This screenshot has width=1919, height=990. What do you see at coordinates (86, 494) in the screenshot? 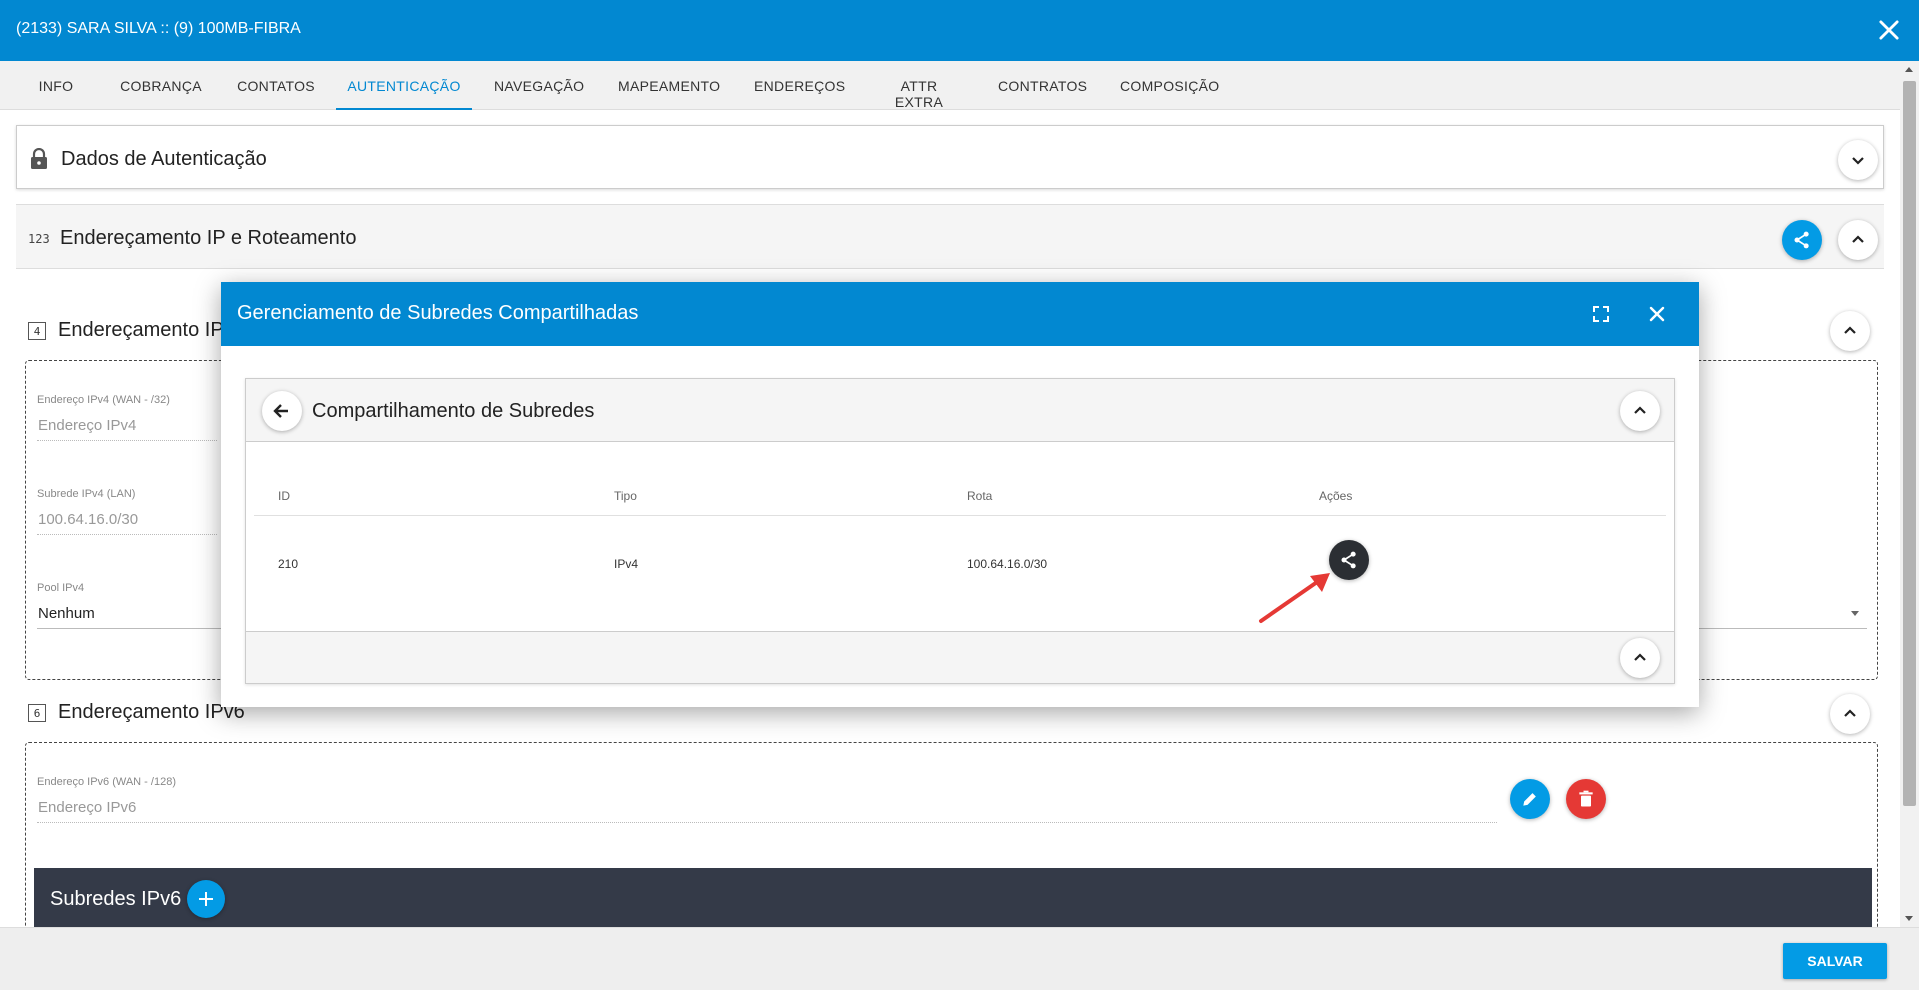
I see `ipv4-lan-label: Subrede IPv4 (LAN)` at bounding box center [86, 494].